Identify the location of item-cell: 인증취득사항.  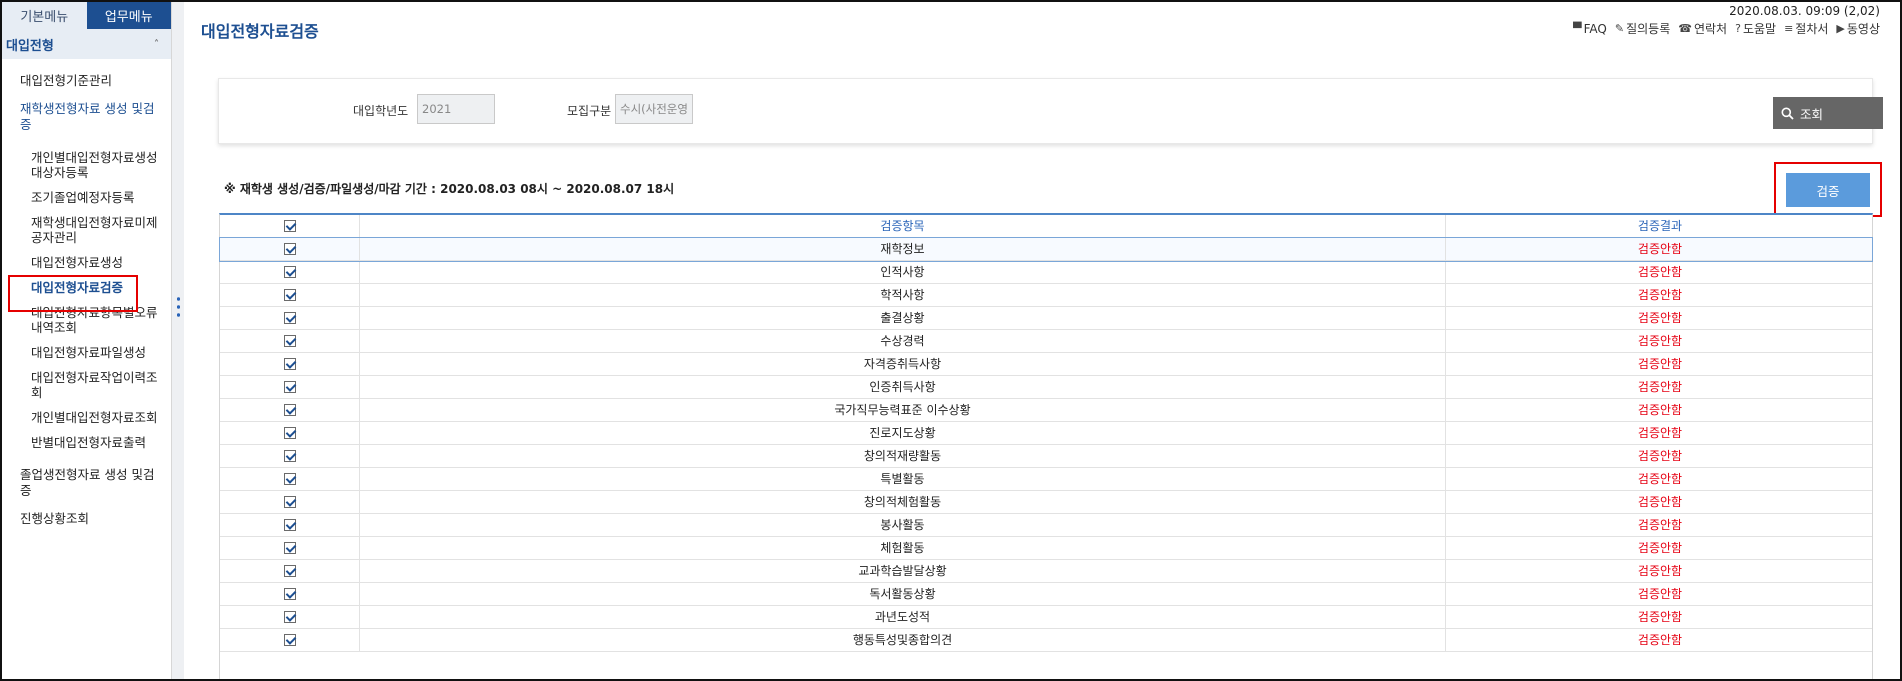
(903, 387).